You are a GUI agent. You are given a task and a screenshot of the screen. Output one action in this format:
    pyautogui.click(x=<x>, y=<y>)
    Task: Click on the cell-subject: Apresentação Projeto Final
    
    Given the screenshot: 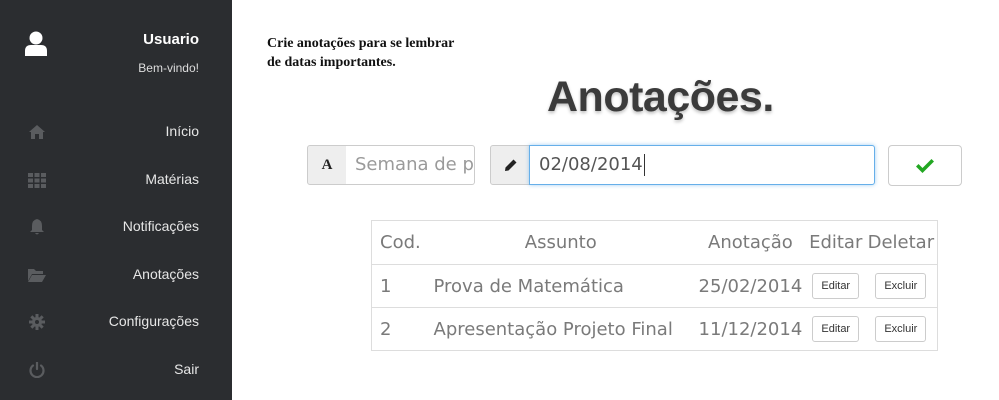 What is the action you would take?
    pyautogui.click(x=561, y=329)
    